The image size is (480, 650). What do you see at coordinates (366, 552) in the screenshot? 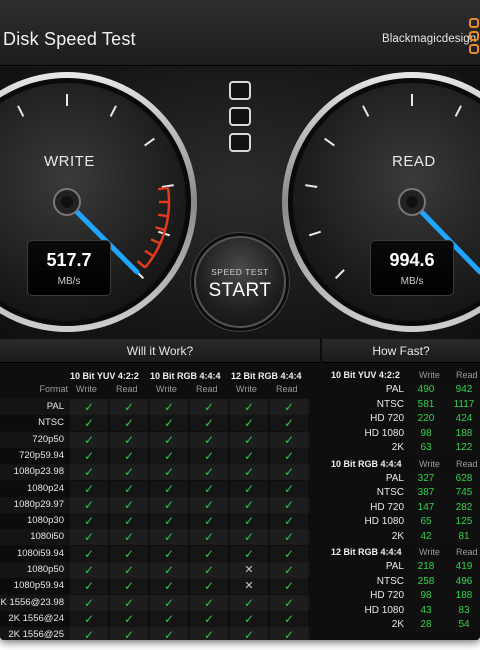
I see `group-name: 12 Bit RGB 4:4:4` at bounding box center [366, 552].